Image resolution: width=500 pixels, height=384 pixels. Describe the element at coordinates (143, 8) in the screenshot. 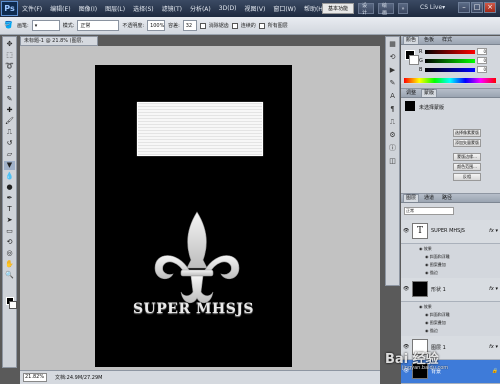

I see `menu-select: 选择(S)` at that location.